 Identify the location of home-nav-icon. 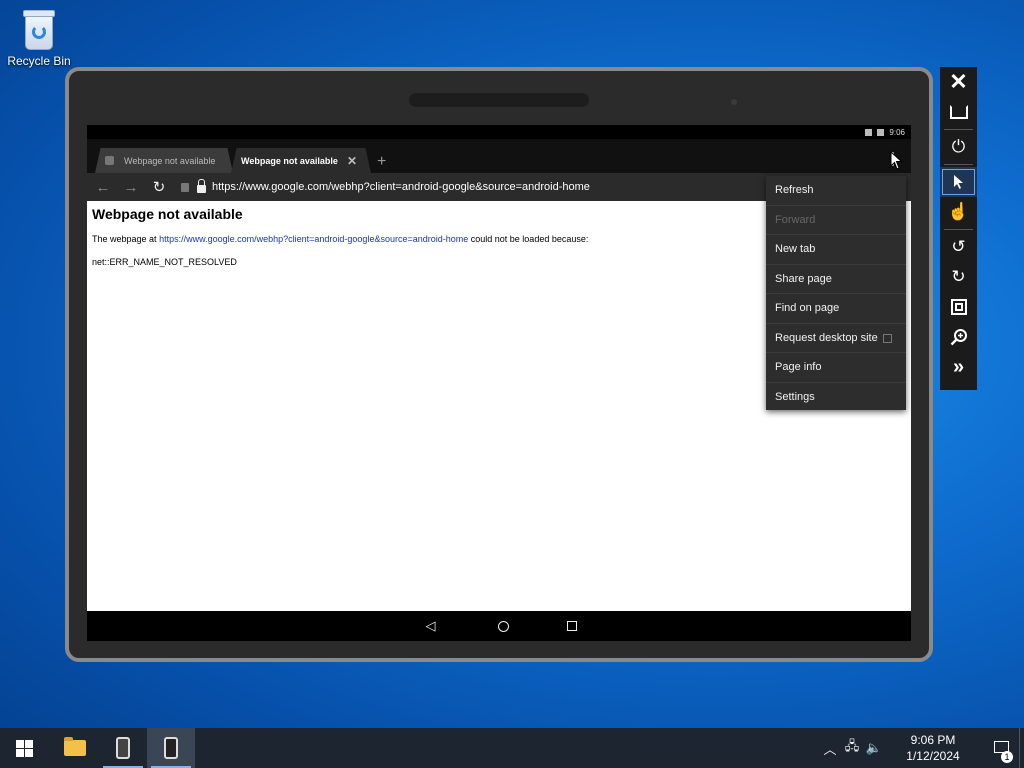
(503, 626).